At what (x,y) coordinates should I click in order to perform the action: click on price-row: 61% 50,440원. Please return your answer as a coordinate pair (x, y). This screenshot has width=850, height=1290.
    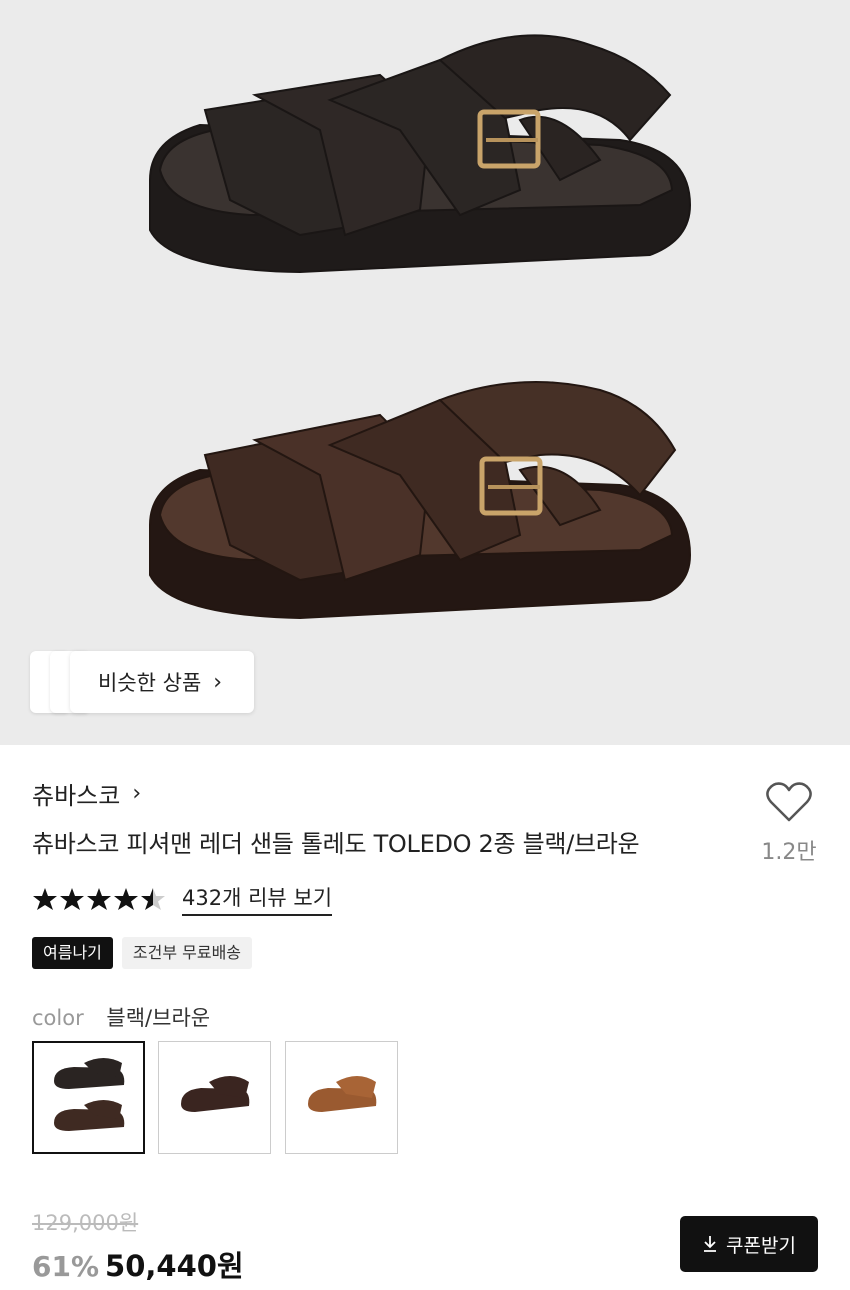
    Looking at the image, I should click on (138, 1264).